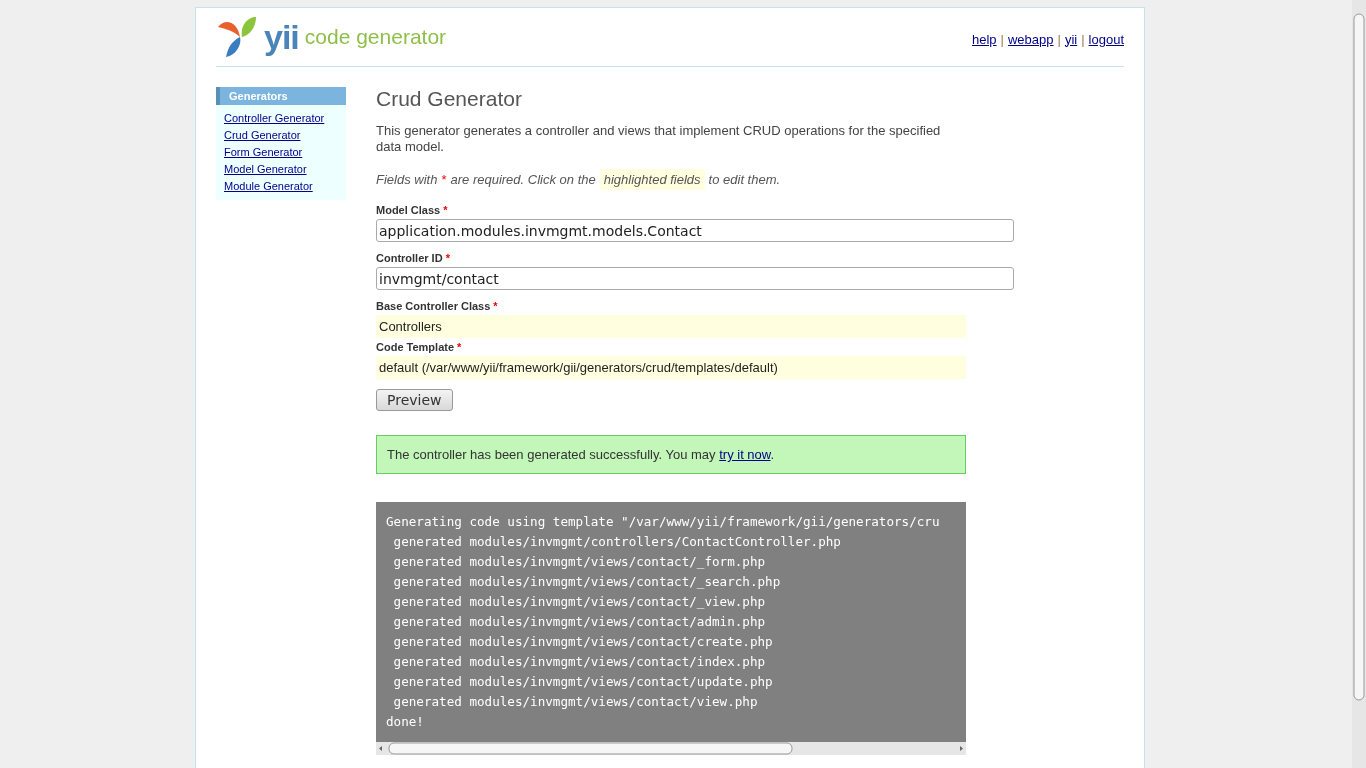 This screenshot has width=1366, height=768. I want to click on hint-text: Fields with, so click(407, 179).